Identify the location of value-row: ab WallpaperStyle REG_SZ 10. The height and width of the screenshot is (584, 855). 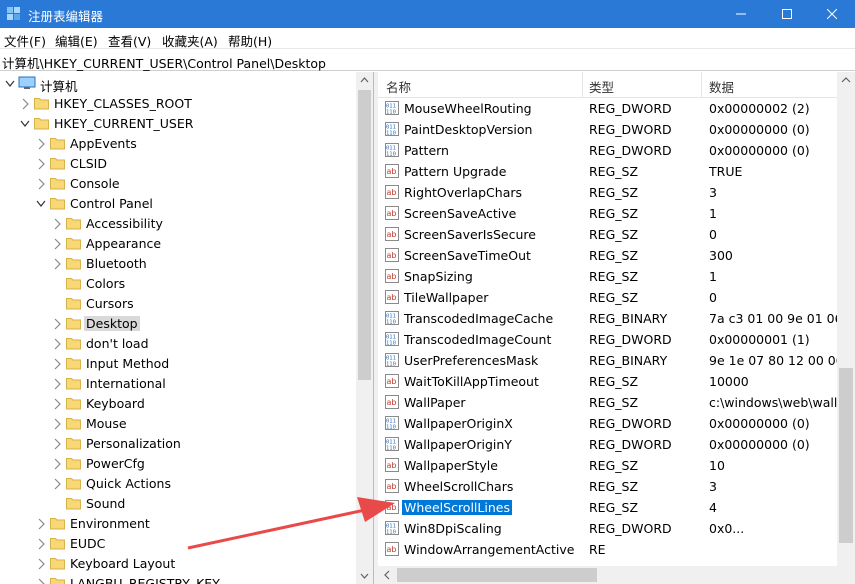
(607, 465).